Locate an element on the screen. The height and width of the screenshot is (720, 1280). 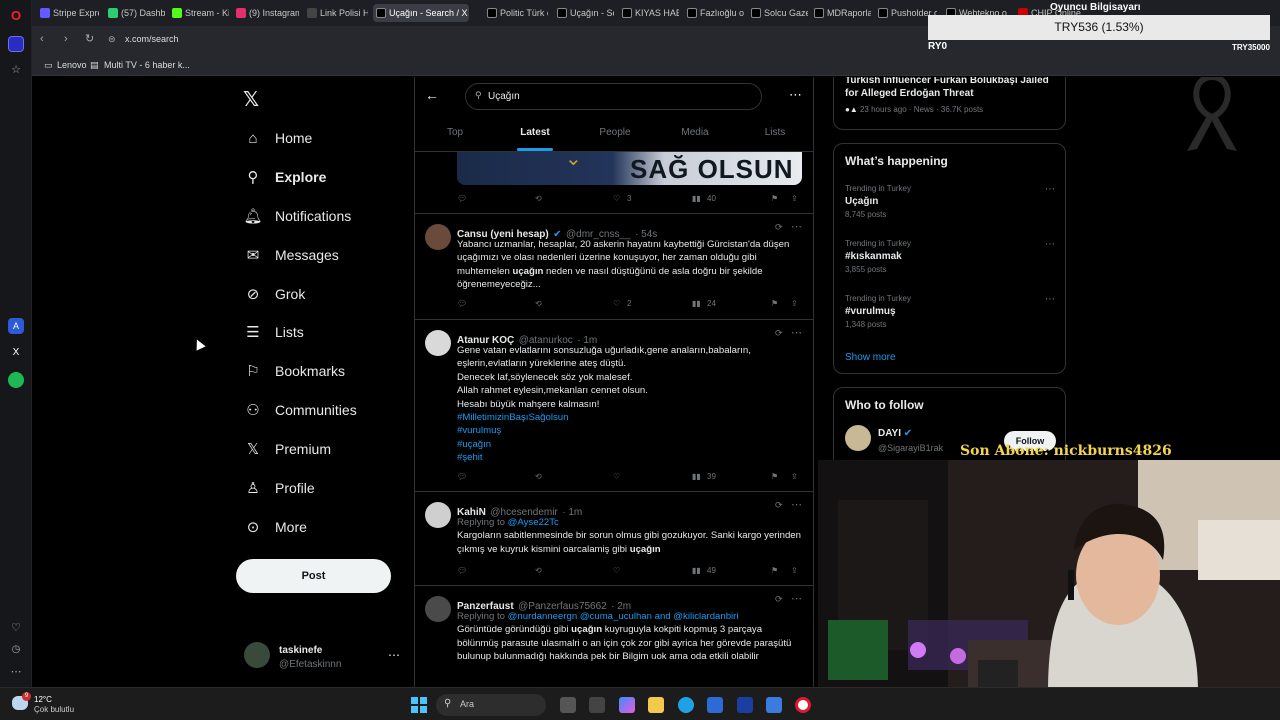
store-icon is located at coordinates (715, 705).